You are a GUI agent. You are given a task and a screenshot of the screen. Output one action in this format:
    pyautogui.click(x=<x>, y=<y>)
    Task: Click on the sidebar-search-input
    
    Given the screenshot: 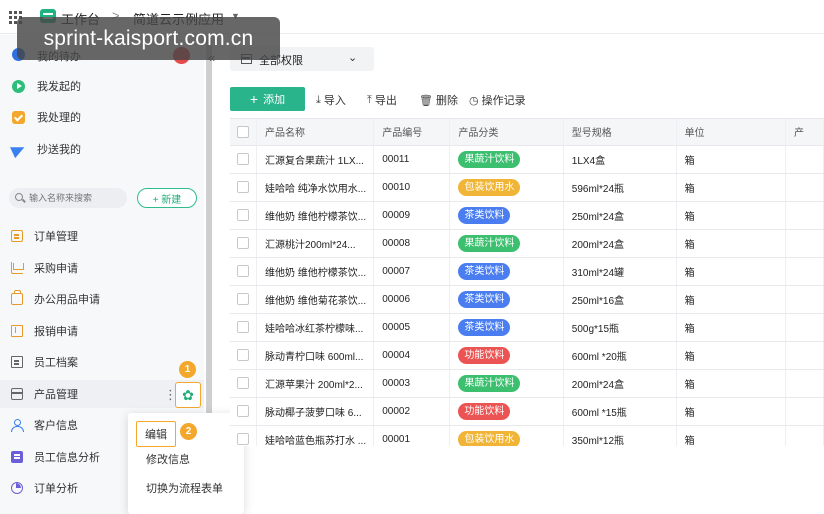 What is the action you would take?
    pyautogui.click(x=68, y=198)
    